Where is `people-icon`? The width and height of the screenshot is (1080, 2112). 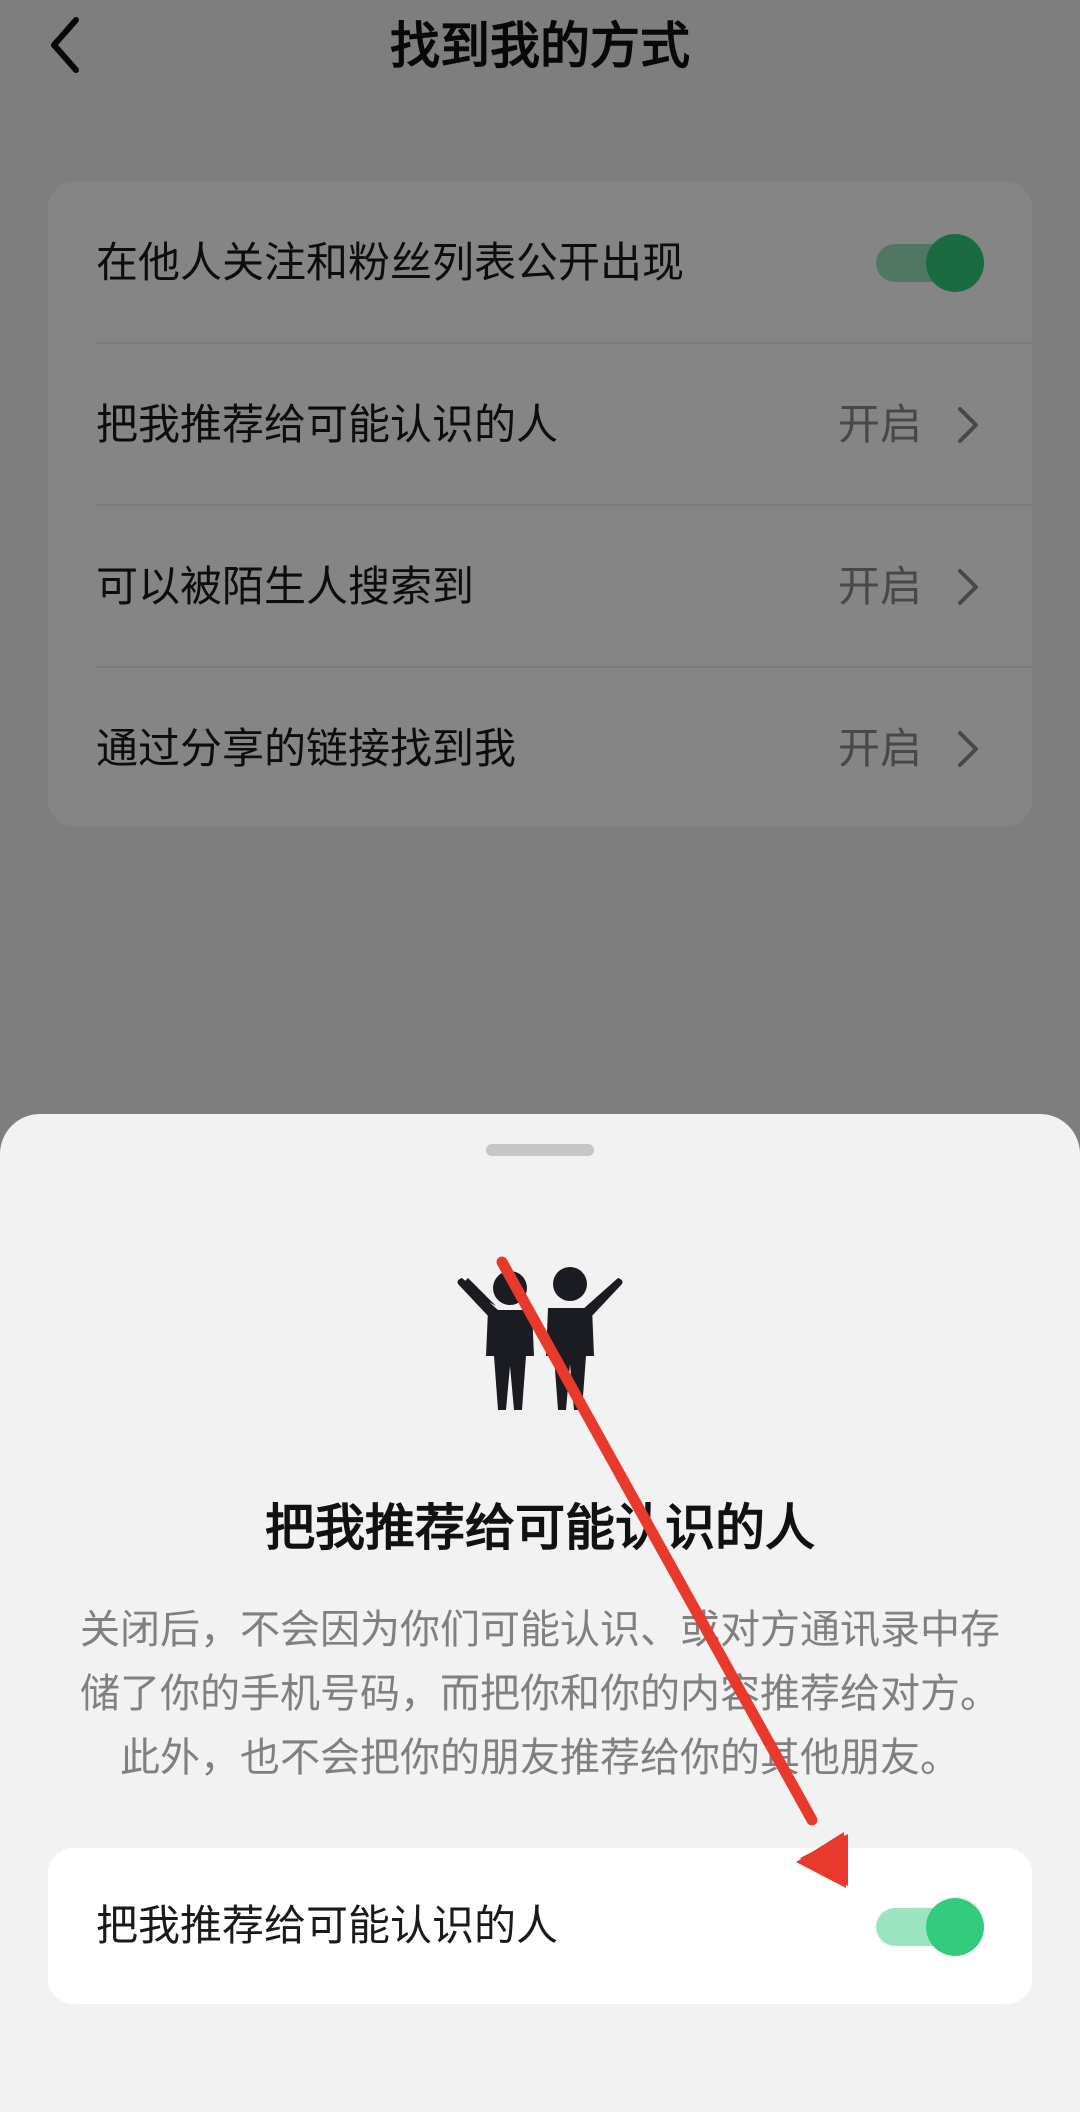
people-icon is located at coordinates (540, 1337).